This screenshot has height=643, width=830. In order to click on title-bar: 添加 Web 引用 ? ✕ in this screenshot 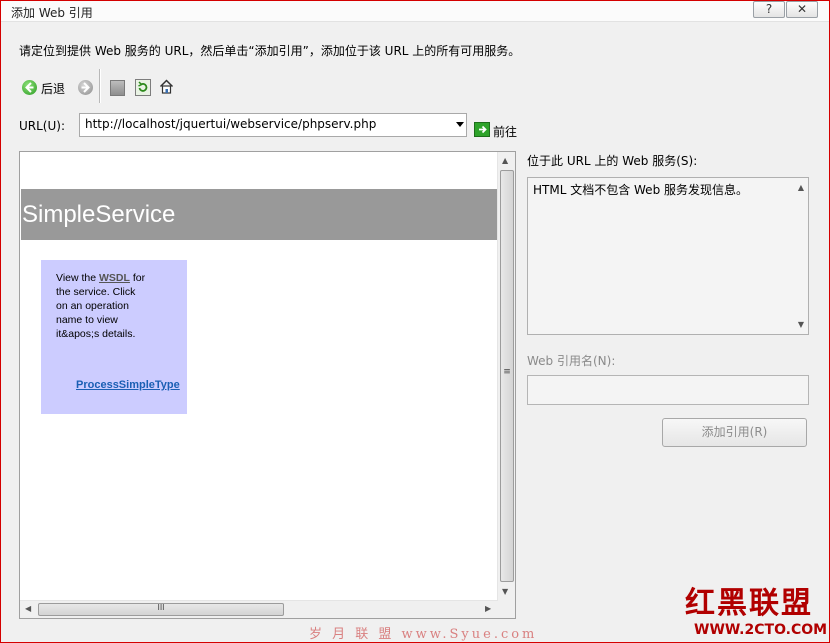, I will do `click(415, 11)`.